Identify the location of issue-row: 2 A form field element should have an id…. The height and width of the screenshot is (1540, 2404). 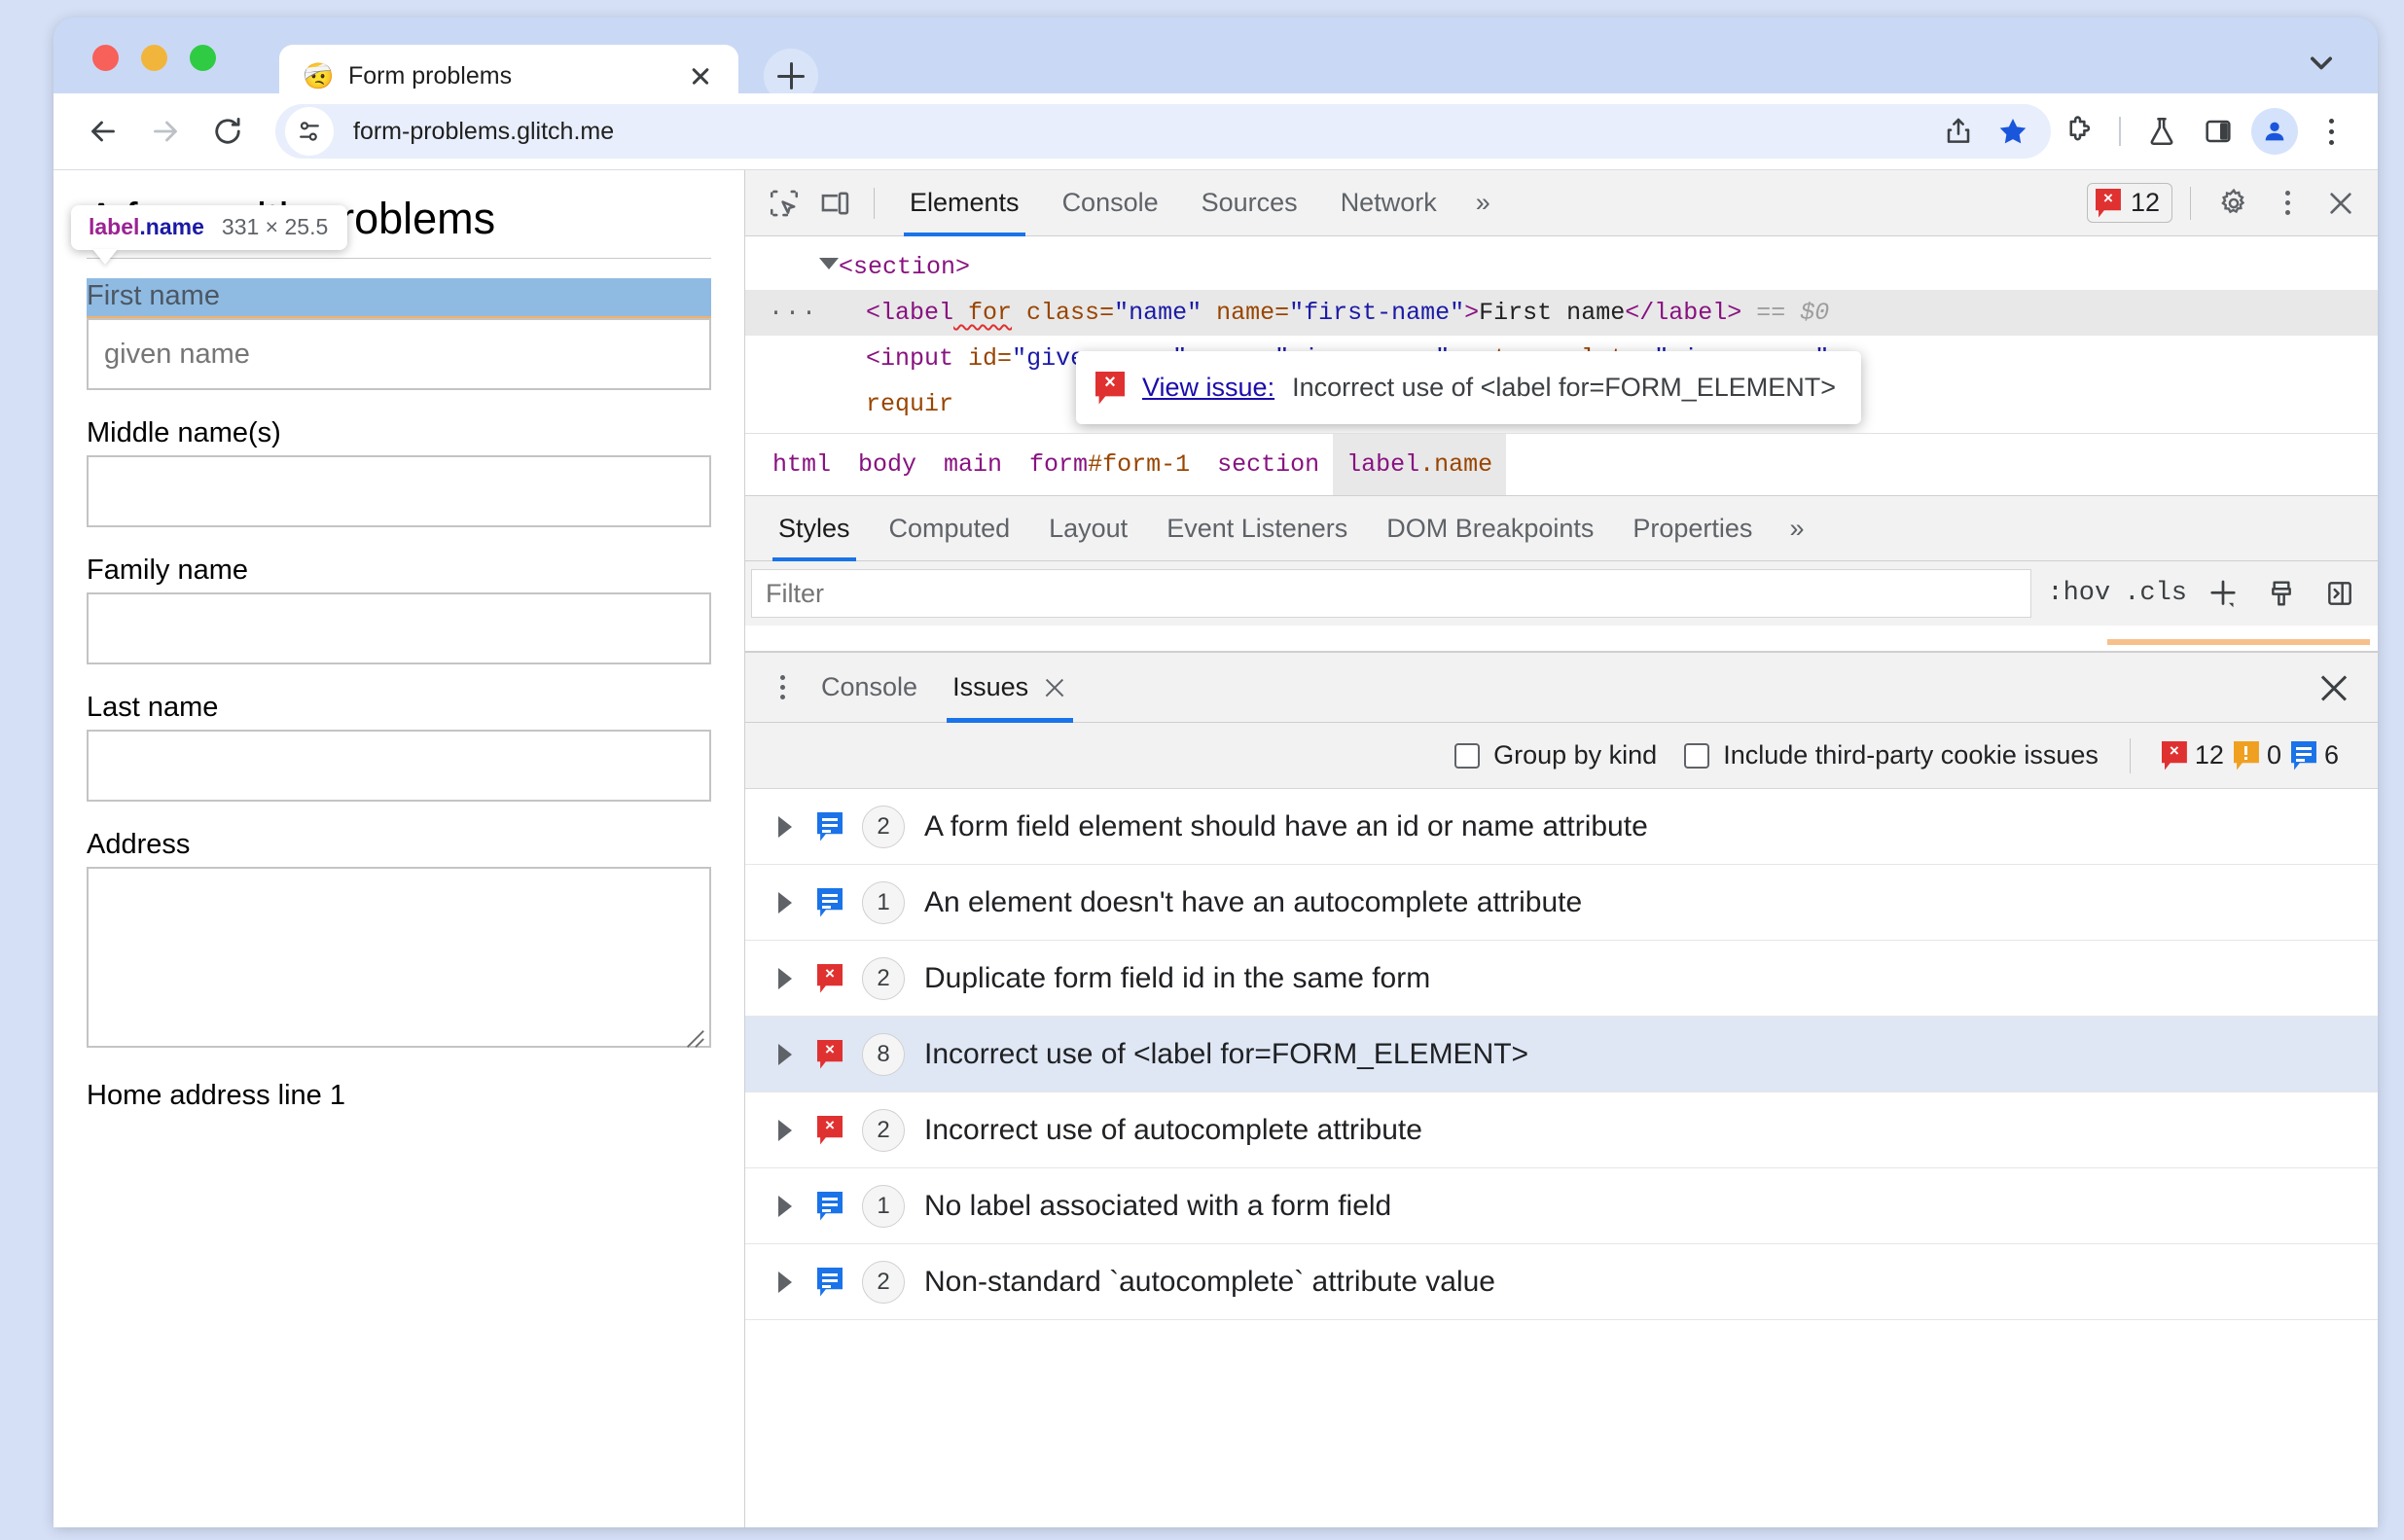
(1561, 827).